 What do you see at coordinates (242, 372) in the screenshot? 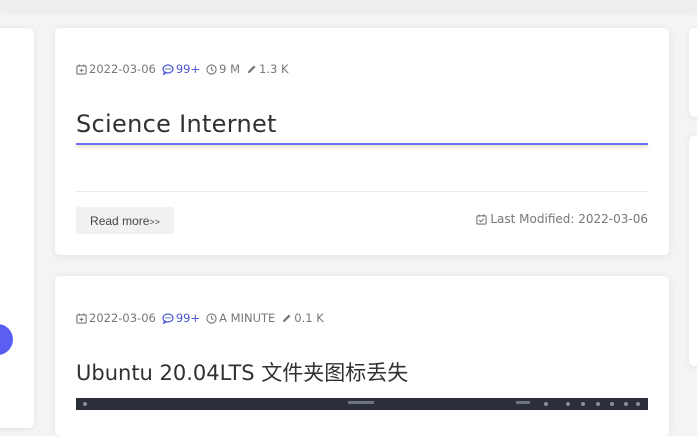
I see `post-title: Ubuntu 20.04LTS 文件夹图标丢失` at bounding box center [242, 372].